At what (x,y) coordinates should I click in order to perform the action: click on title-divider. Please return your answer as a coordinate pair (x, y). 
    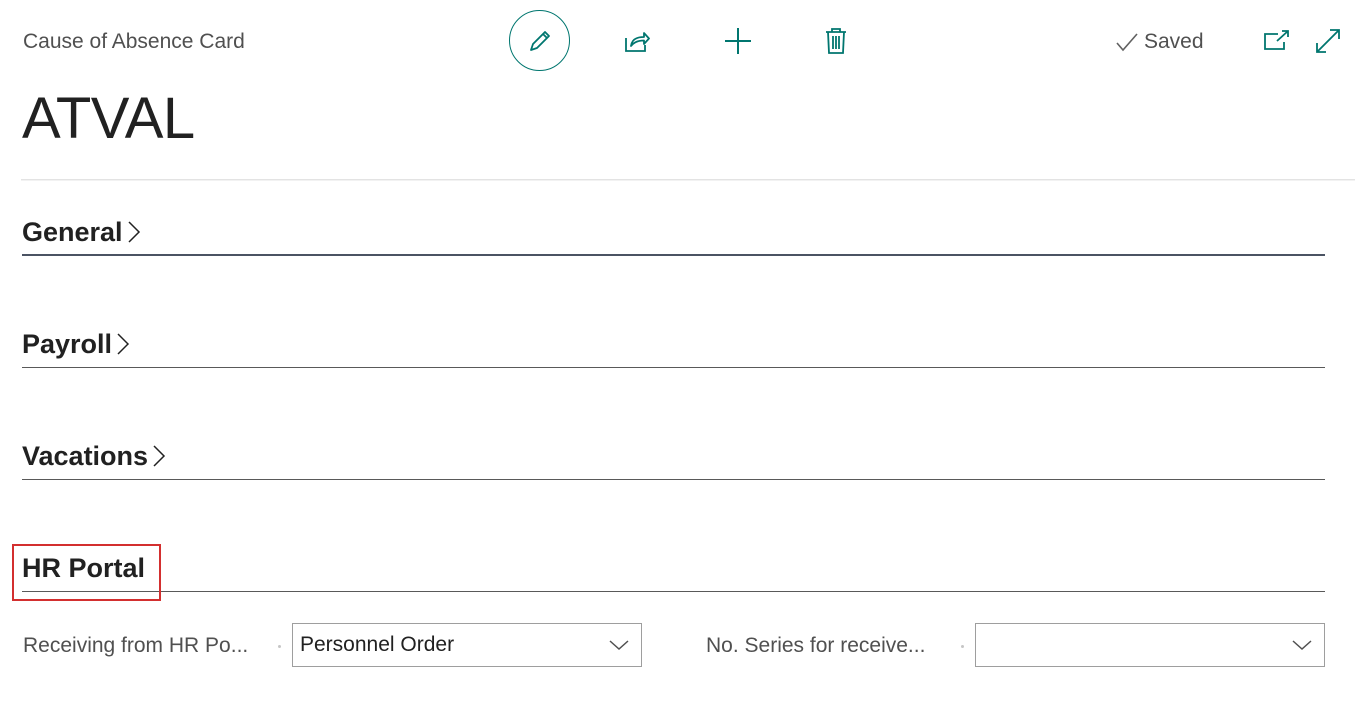
    Looking at the image, I should click on (688, 179).